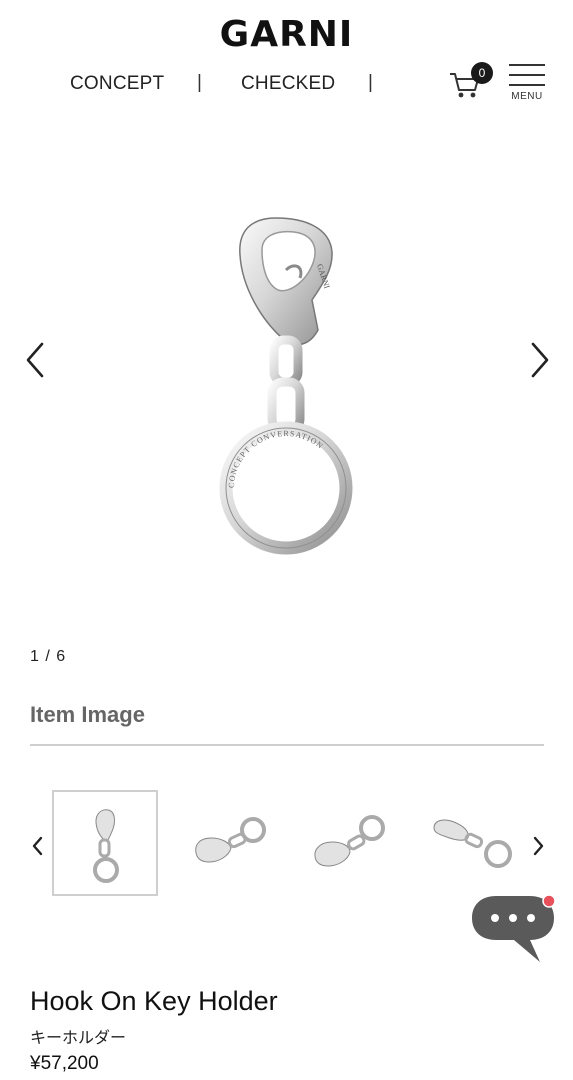  I want to click on svg-text: CONCEPT CONVERSATION, so click(276, 458).